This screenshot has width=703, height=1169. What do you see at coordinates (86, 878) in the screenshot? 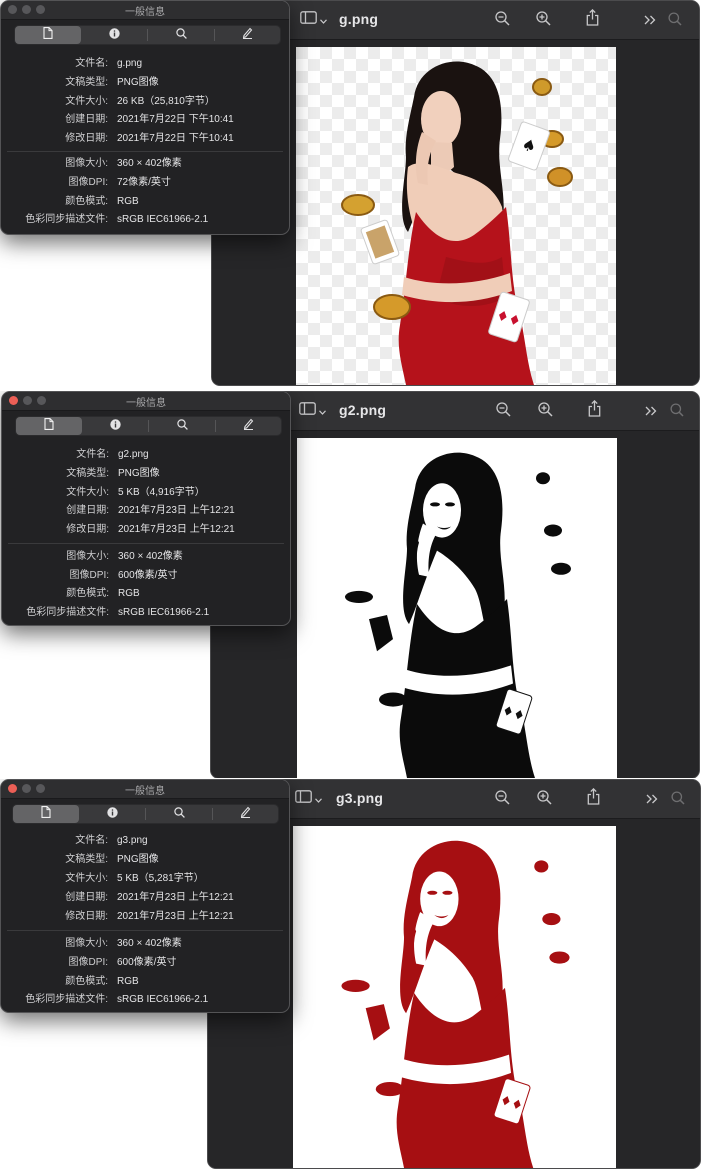
I see `info-label: 文件大小:` at bounding box center [86, 878].